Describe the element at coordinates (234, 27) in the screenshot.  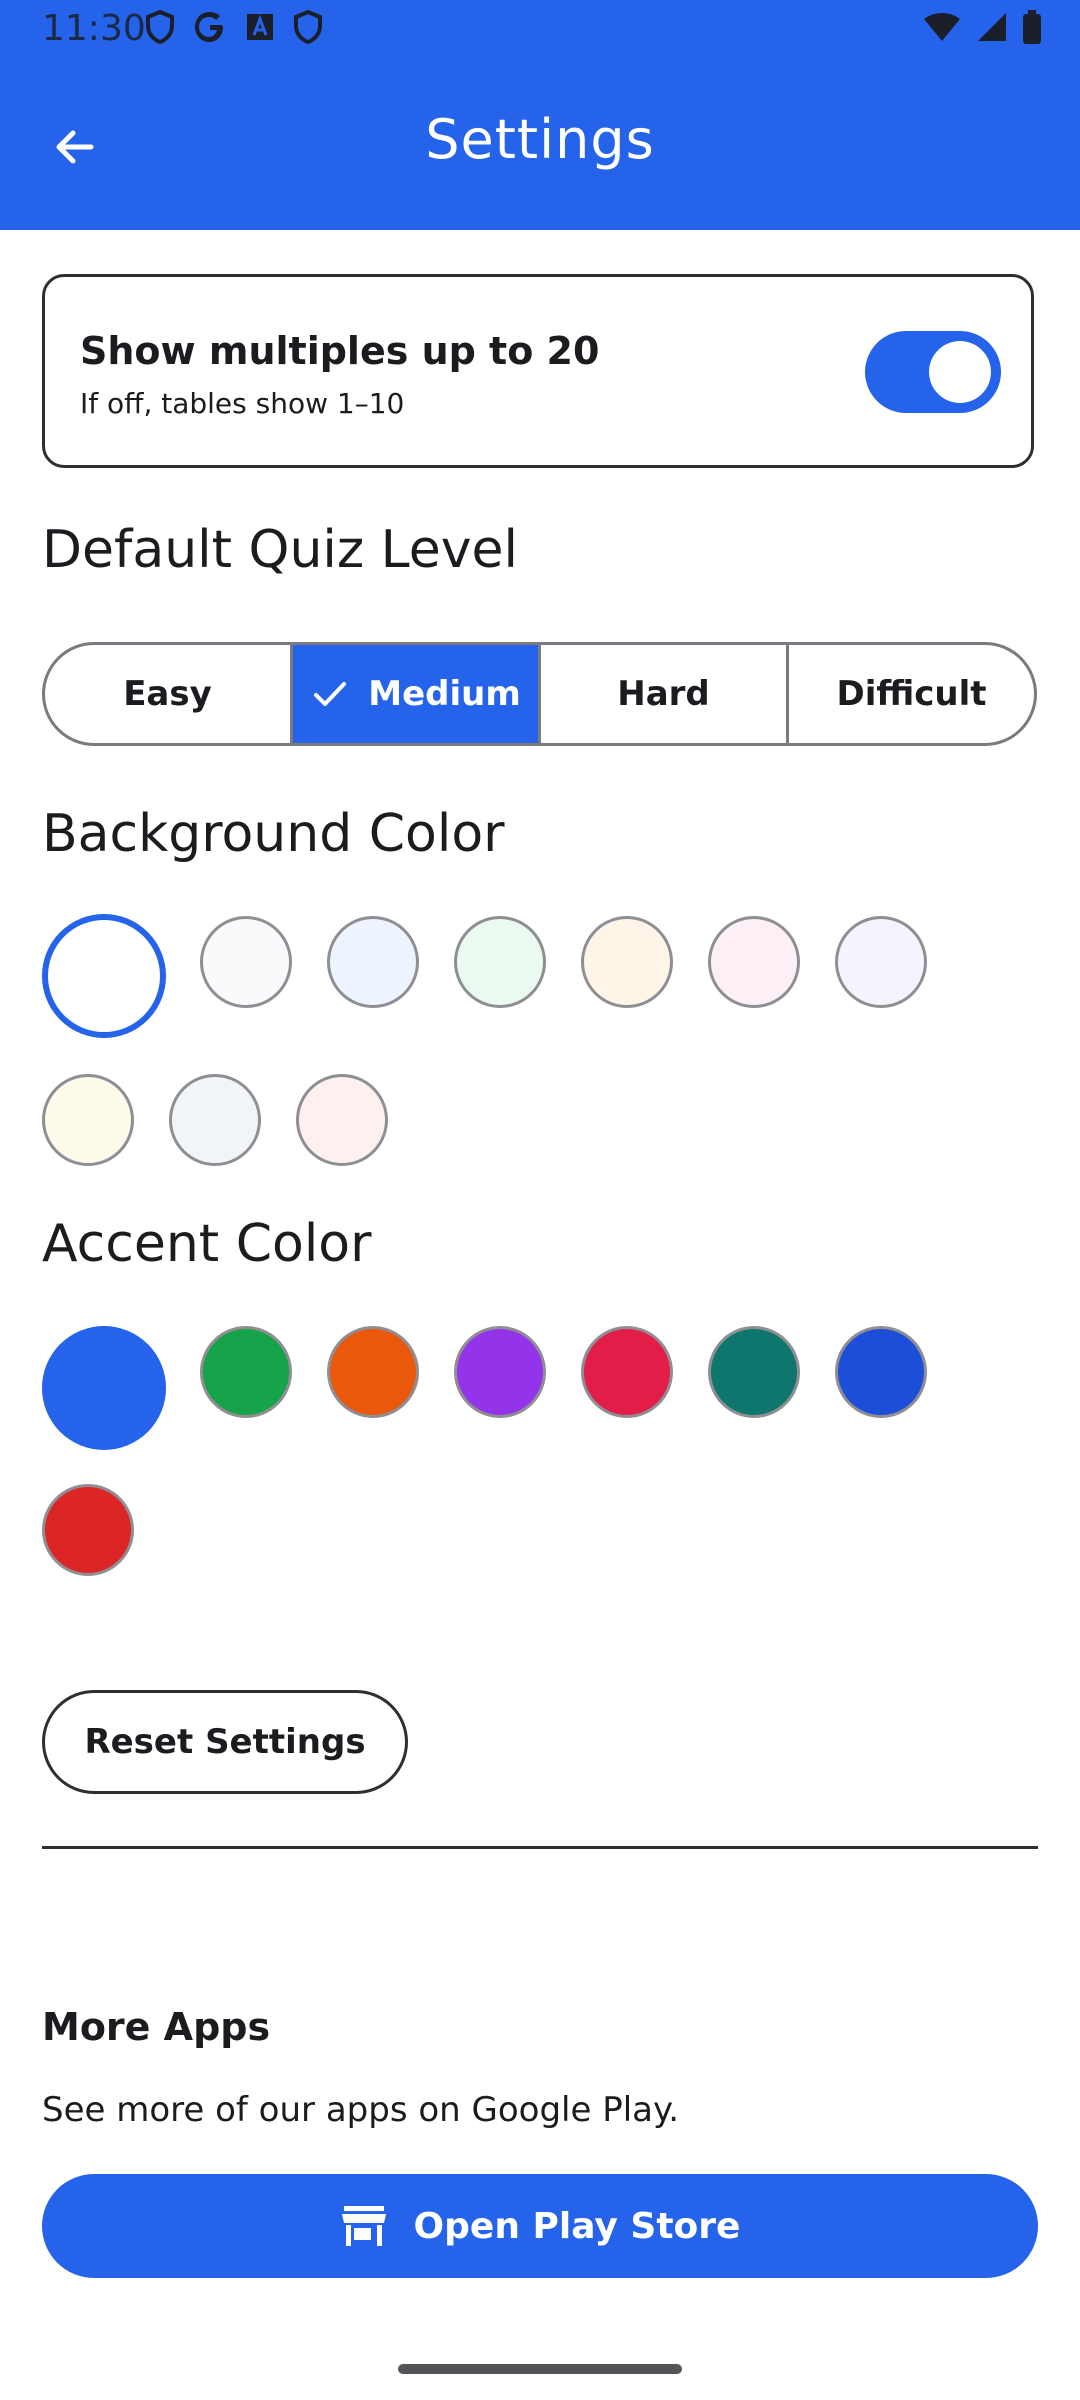
I see `status-left-icons` at that location.